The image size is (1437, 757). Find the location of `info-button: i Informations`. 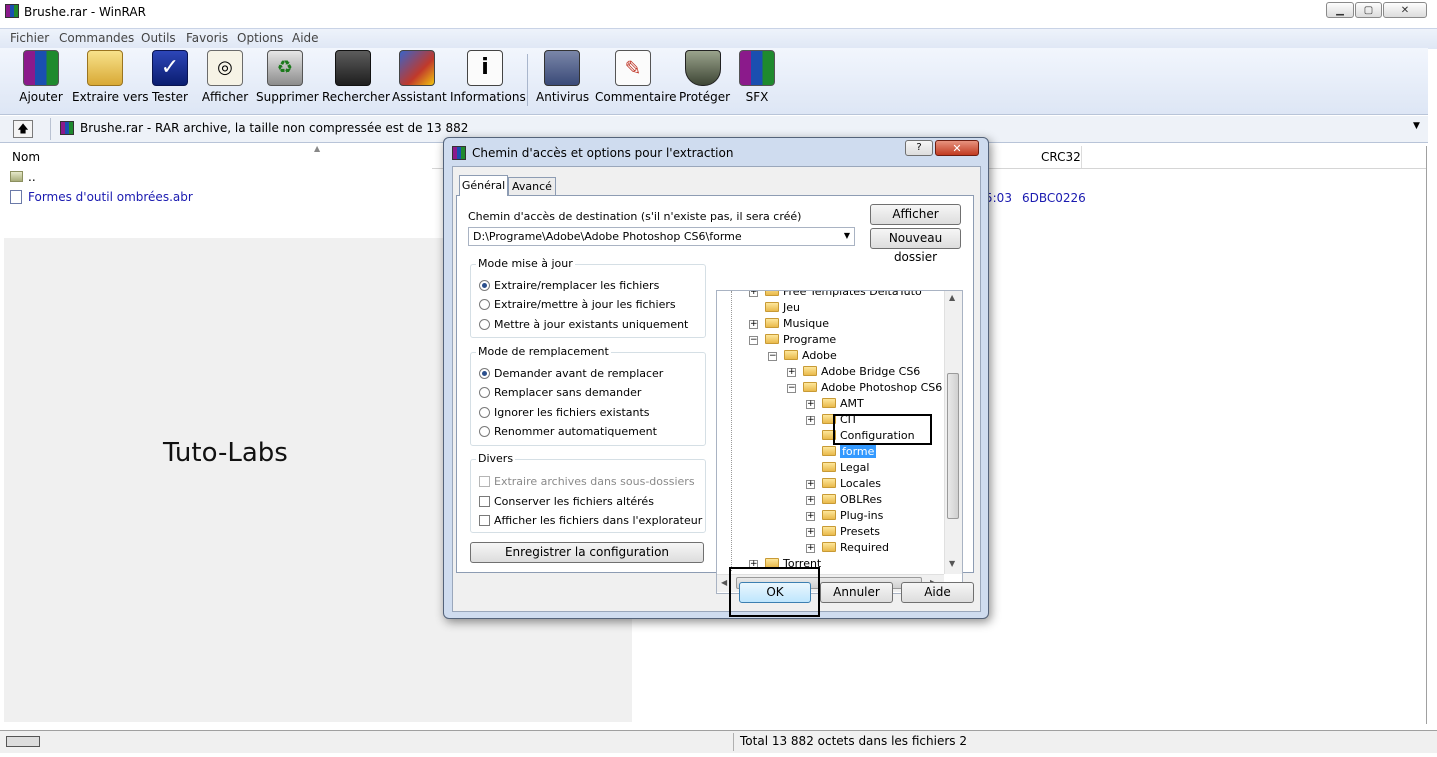

info-button: i Informations is located at coordinates (488, 77).